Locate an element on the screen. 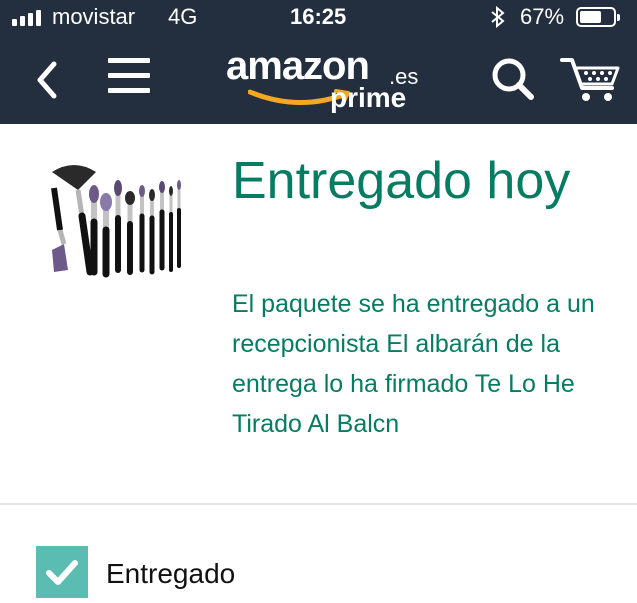 The width and height of the screenshot is (637, 603). navigation-bar: amazon .es prime is located at coordinates (318, 79).